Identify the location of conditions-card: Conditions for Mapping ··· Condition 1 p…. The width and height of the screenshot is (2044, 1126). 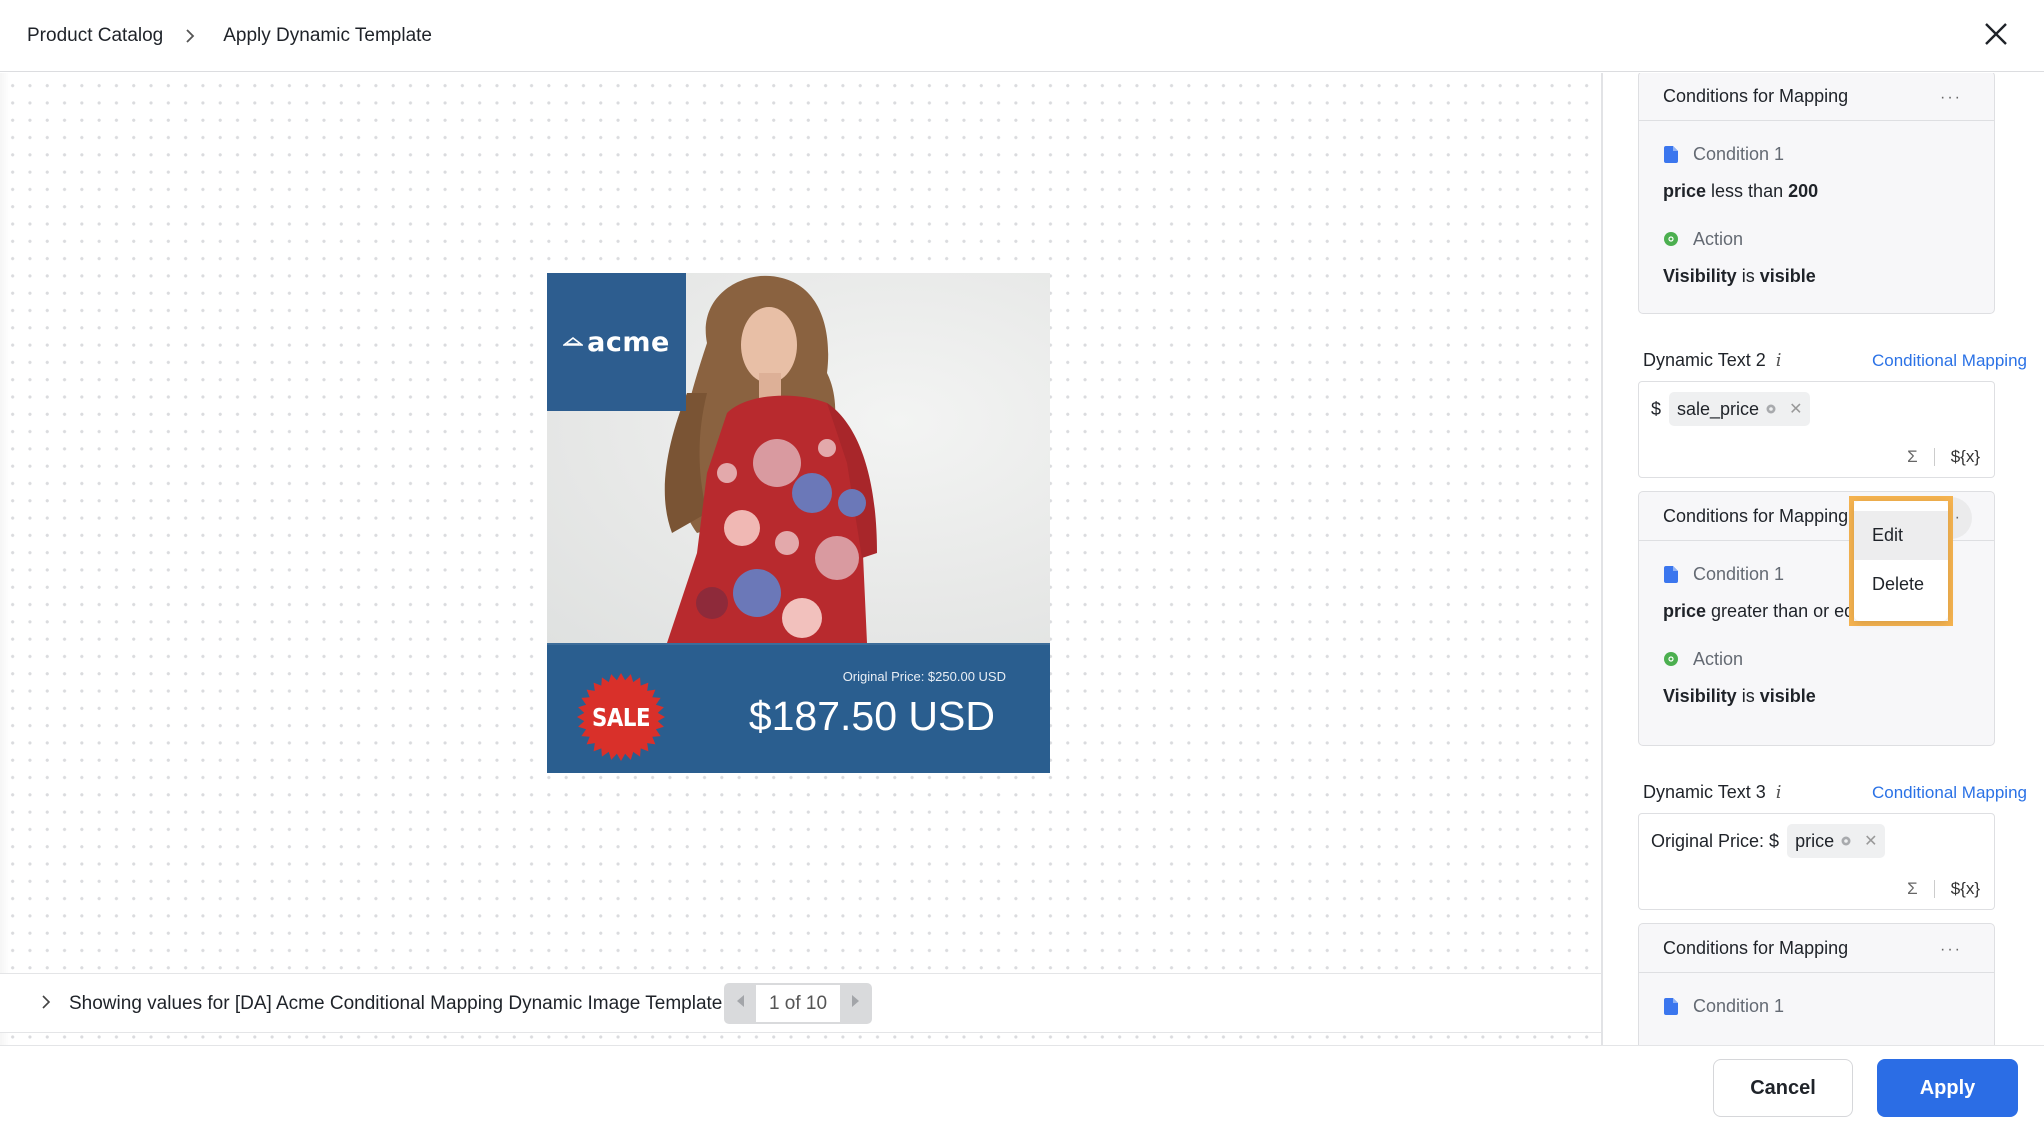
(1816, 193).